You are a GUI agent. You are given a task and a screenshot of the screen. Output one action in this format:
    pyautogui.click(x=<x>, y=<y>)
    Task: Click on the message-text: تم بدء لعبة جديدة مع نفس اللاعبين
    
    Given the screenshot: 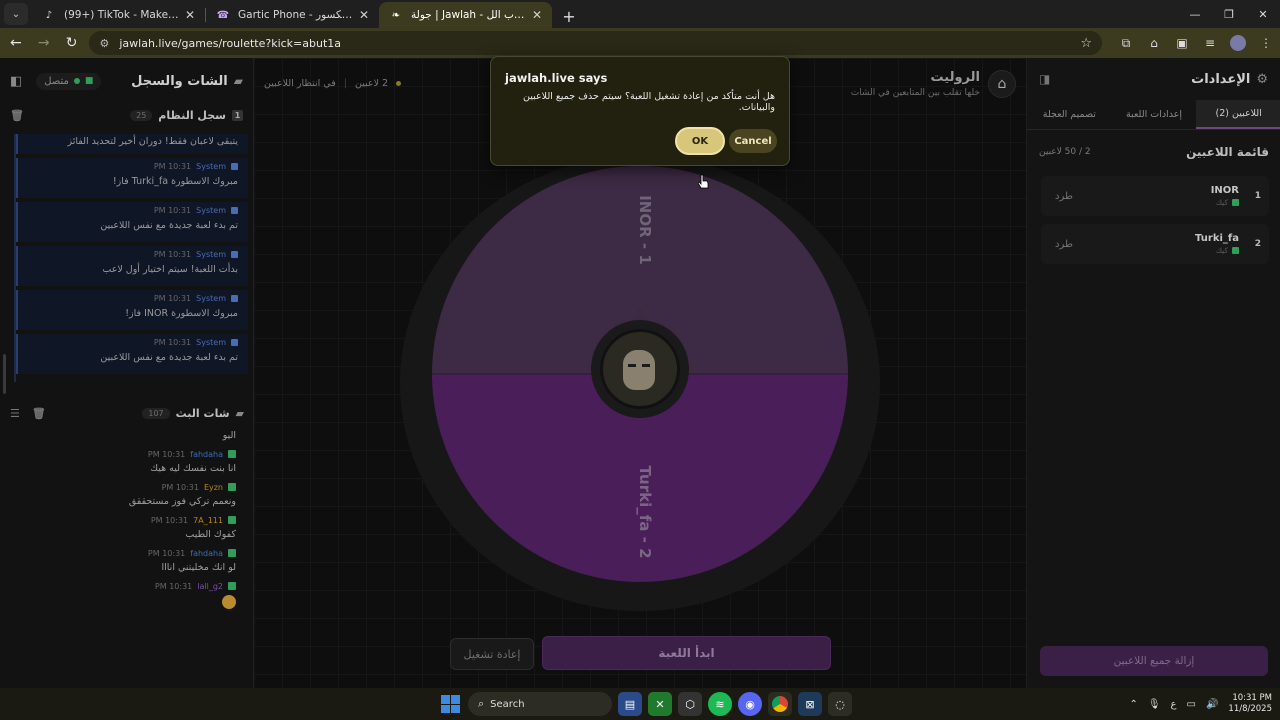 What is the action you would take?
    pyautogui.click(x=169, y=357)
    